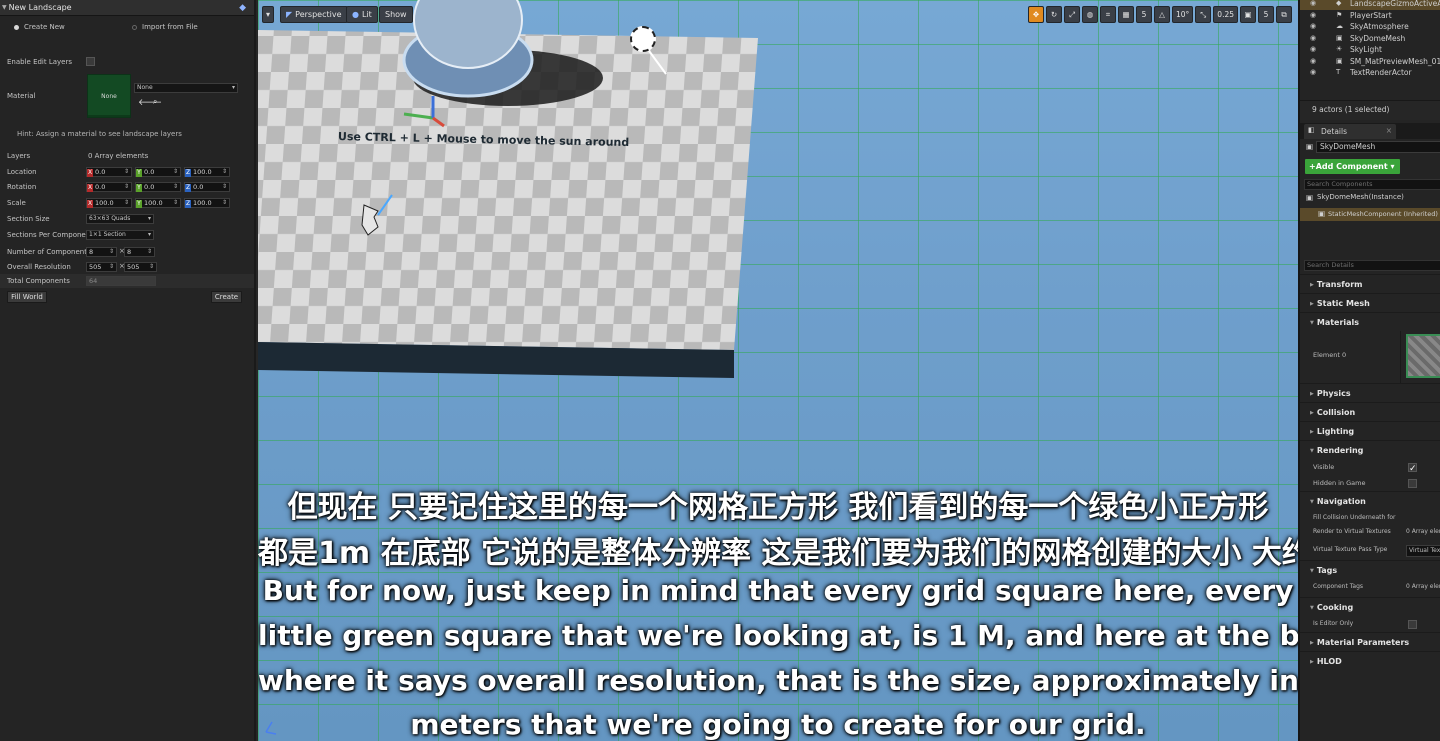 This screenshot has width=1440, height=741. I want to click on outliner-item: ◉ ☀ SkyLight, so click(1370, 50).